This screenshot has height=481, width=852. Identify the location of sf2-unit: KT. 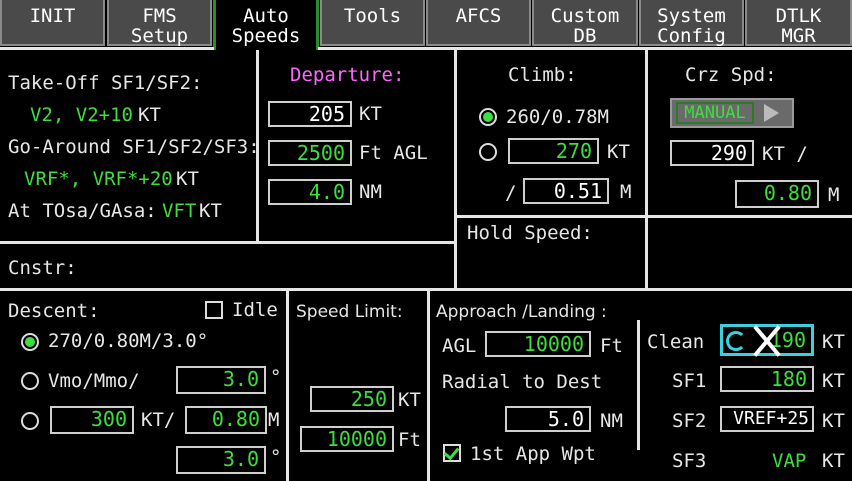
(833, 421).